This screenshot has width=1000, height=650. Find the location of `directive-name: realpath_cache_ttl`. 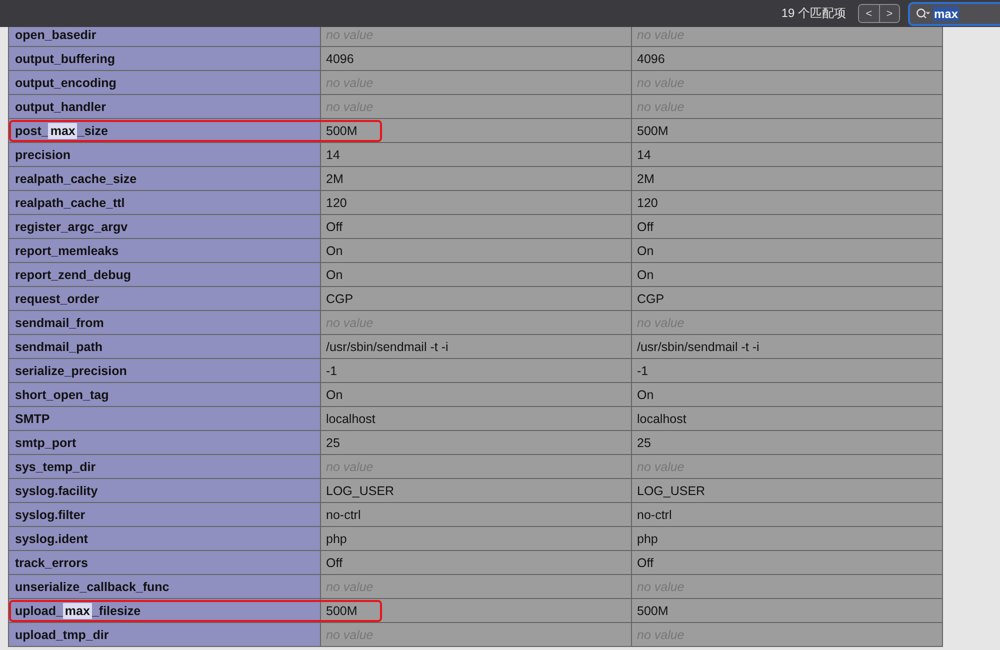

directive-name: realpath_cache_ttl is located at coordinates (165, 203).